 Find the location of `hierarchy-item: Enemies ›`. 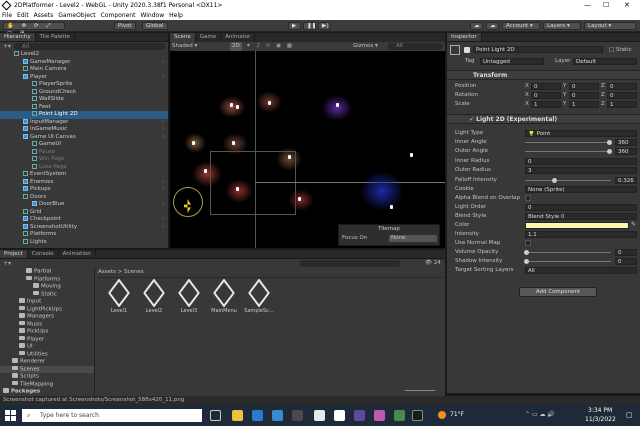

hierarchy-item: Enemies › is located at coordinates (84, 182).